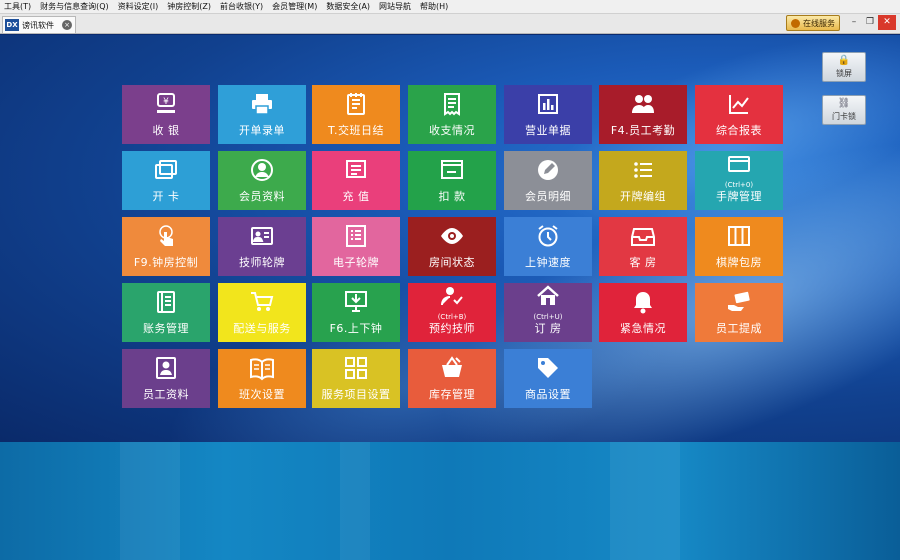 The image size is (900, 560). I want to click on tile-ledger: T.交班日结, so click(356, 114).